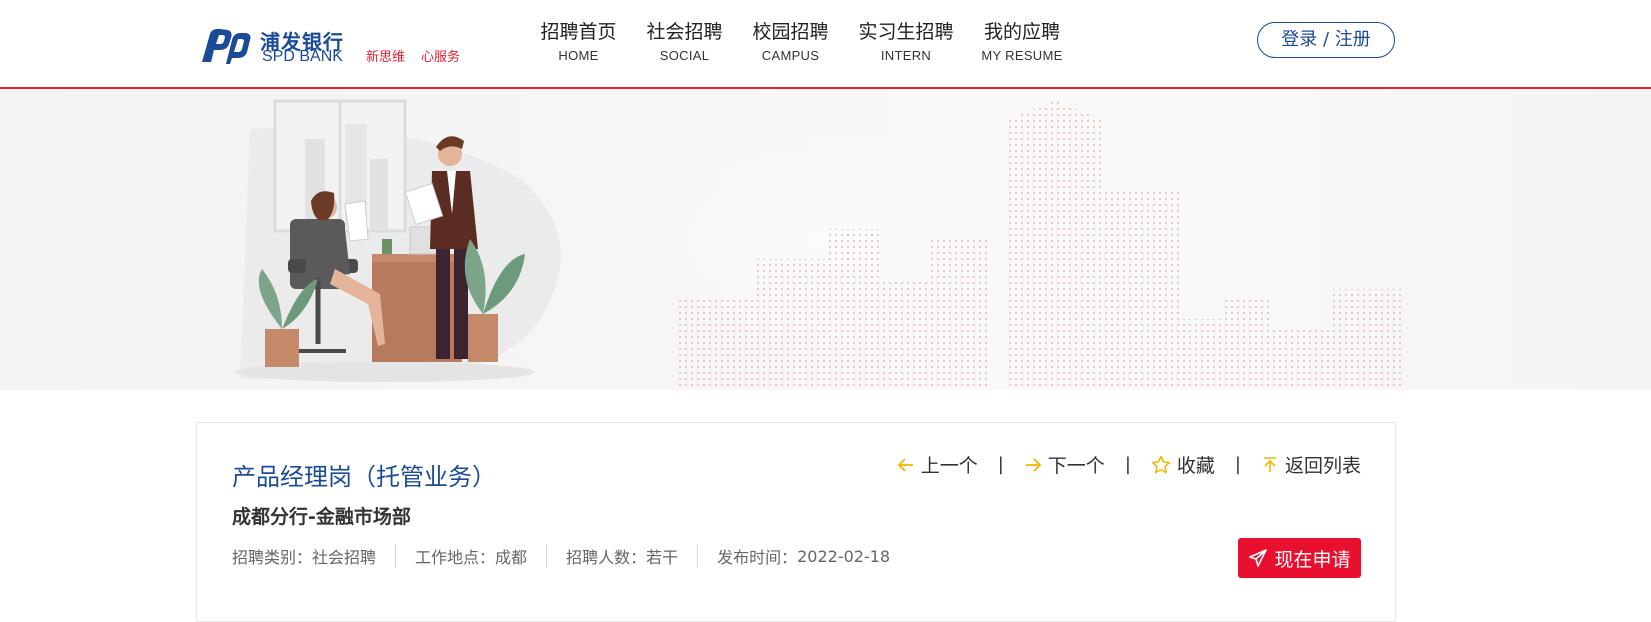  I want to click on meta-publish-date-value: 2022-02-18, so click(844, 556).